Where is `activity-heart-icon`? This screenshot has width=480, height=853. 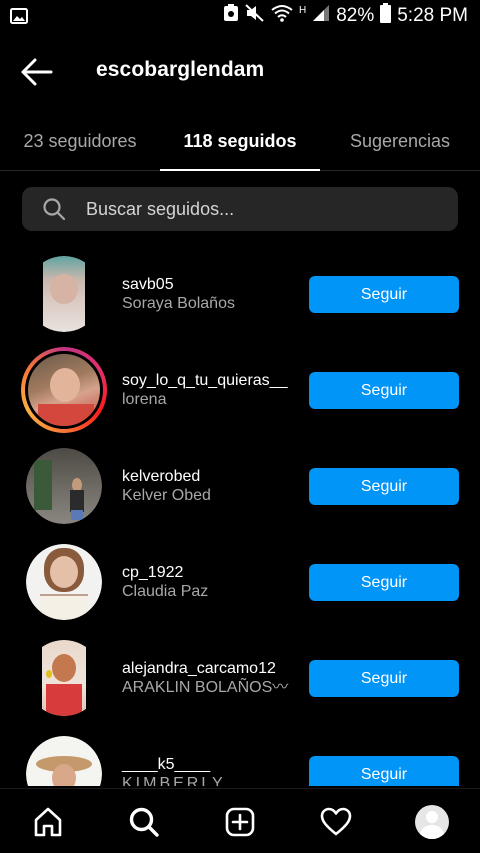 activity-heart-icon is located at coordinates (336, 821).